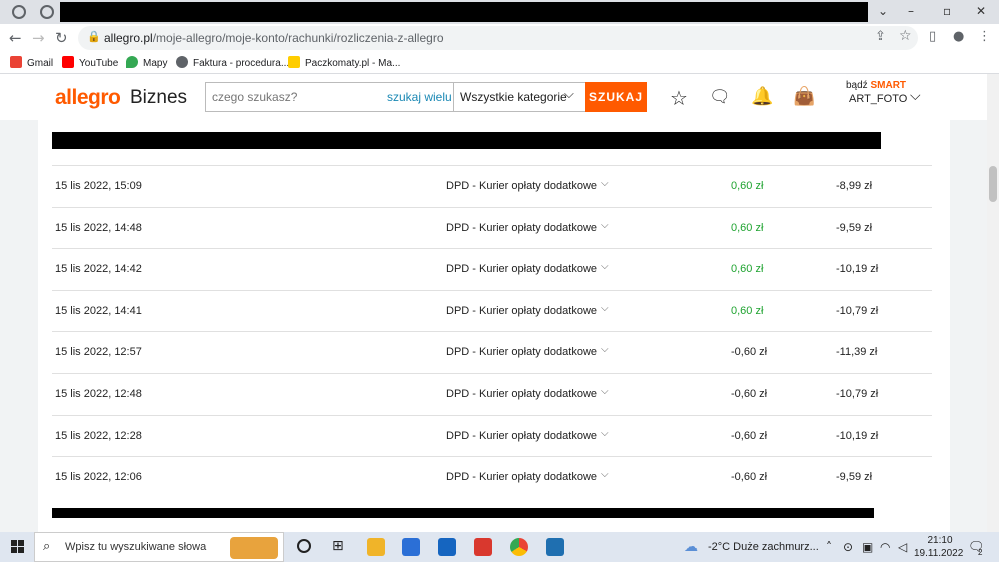  I want to click on lock-icon: 🔒, so click(94, 36).